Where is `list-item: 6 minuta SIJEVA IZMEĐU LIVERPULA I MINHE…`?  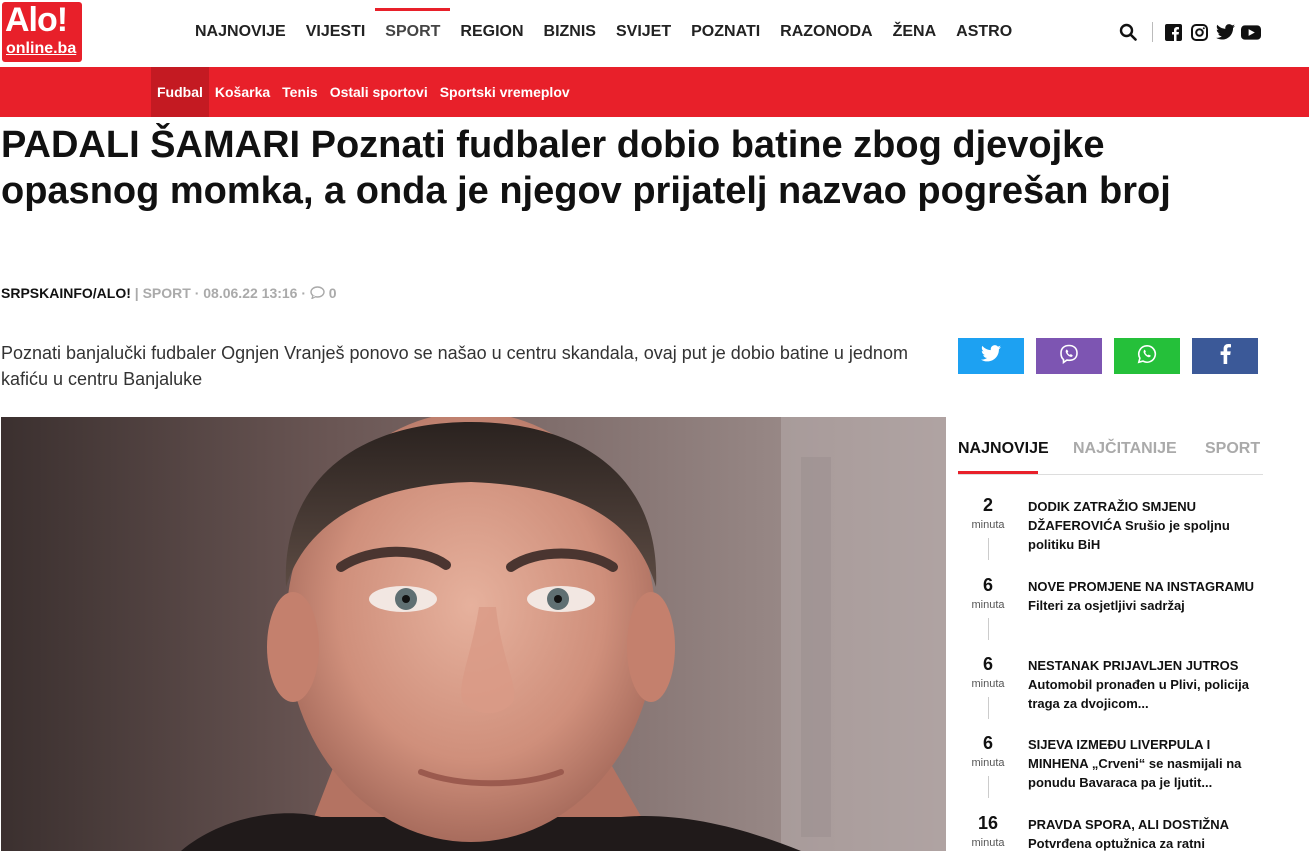
list-item: 6 minuta SIJEVA IZMEĐU LIVERPULA I MINHE… is located at coordinates (1110, 771).